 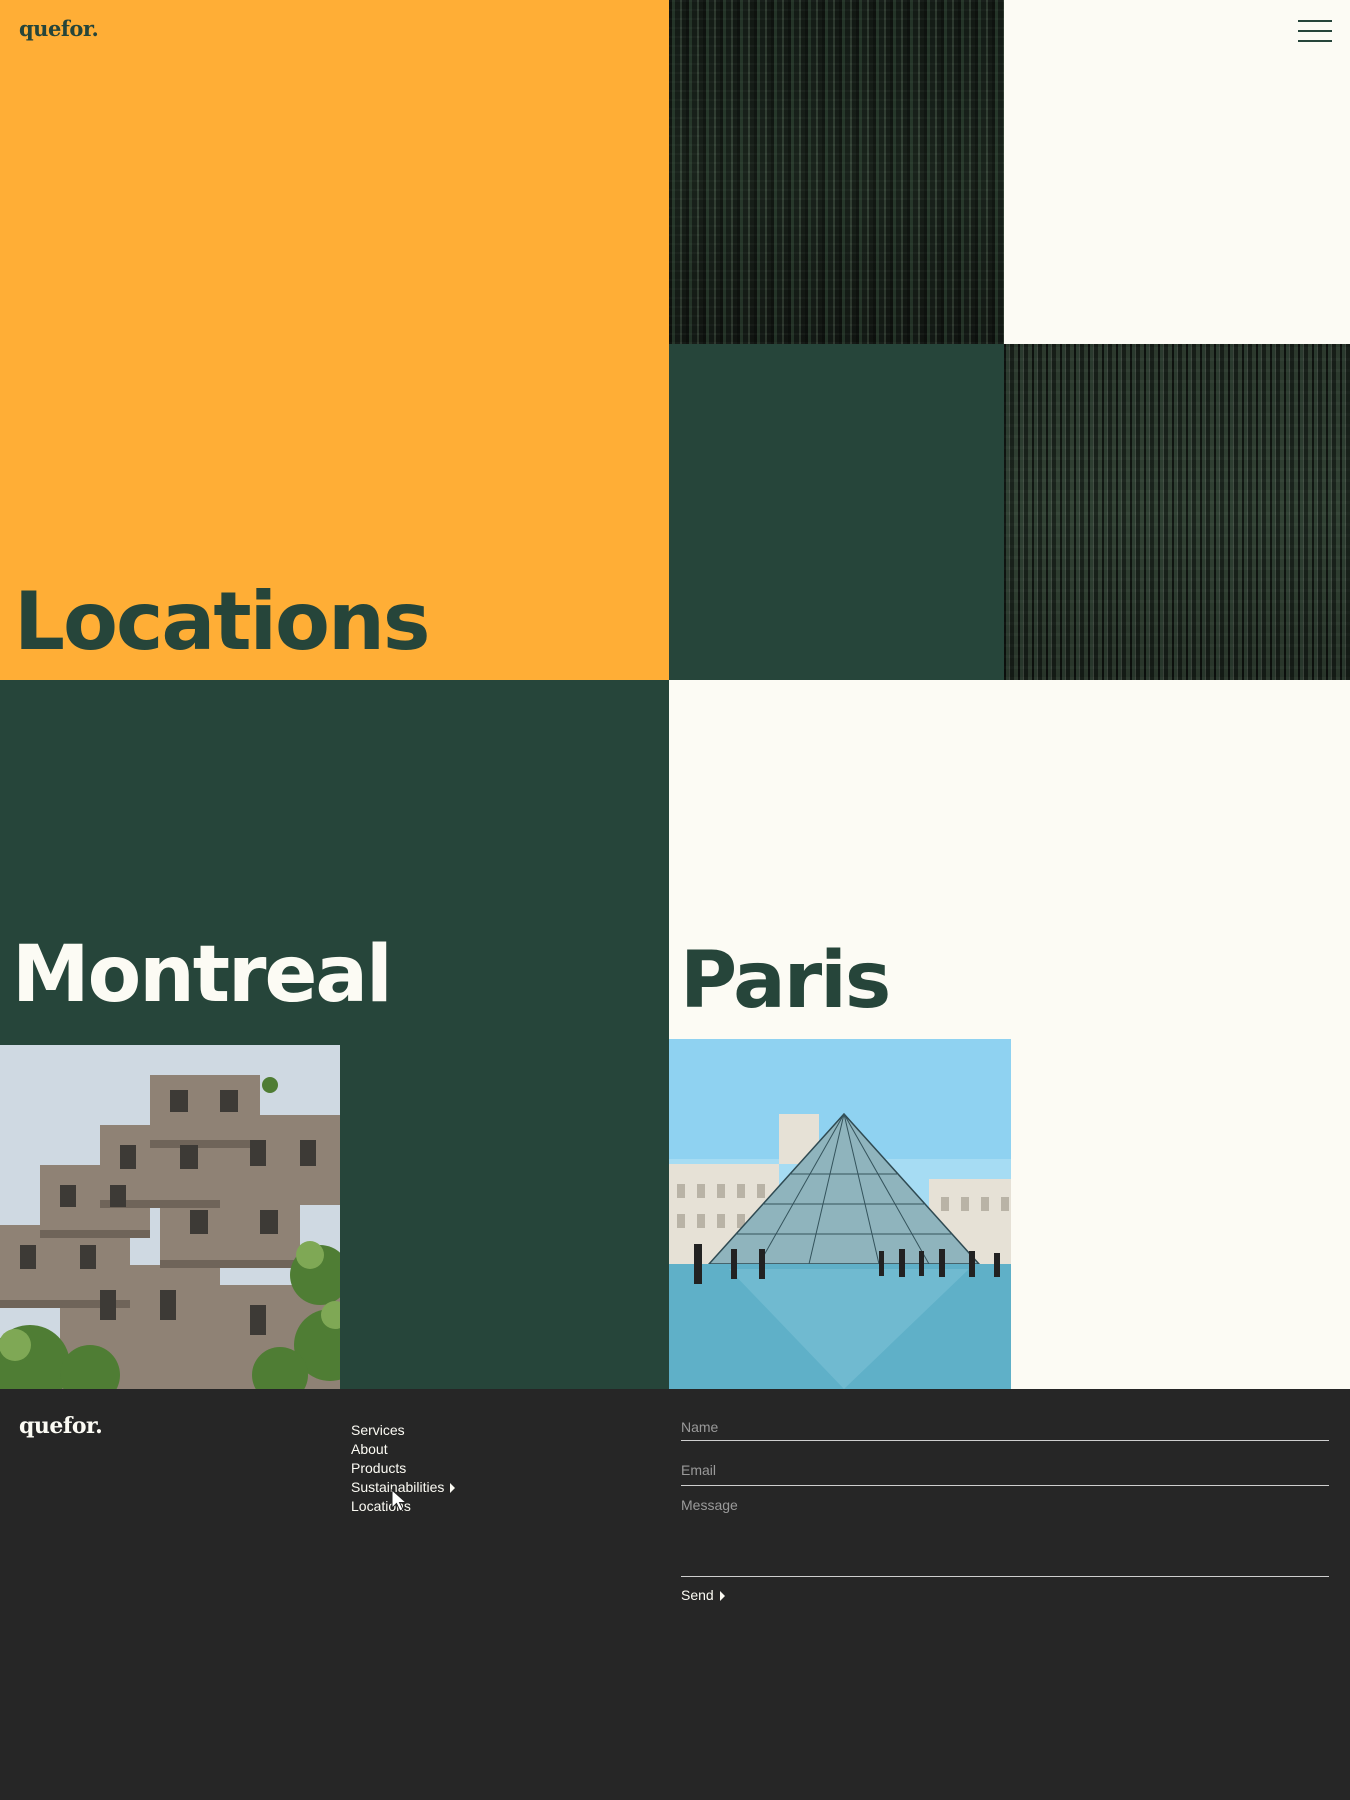 I want to click on page-title: Locations, so click(x=222, y=621).